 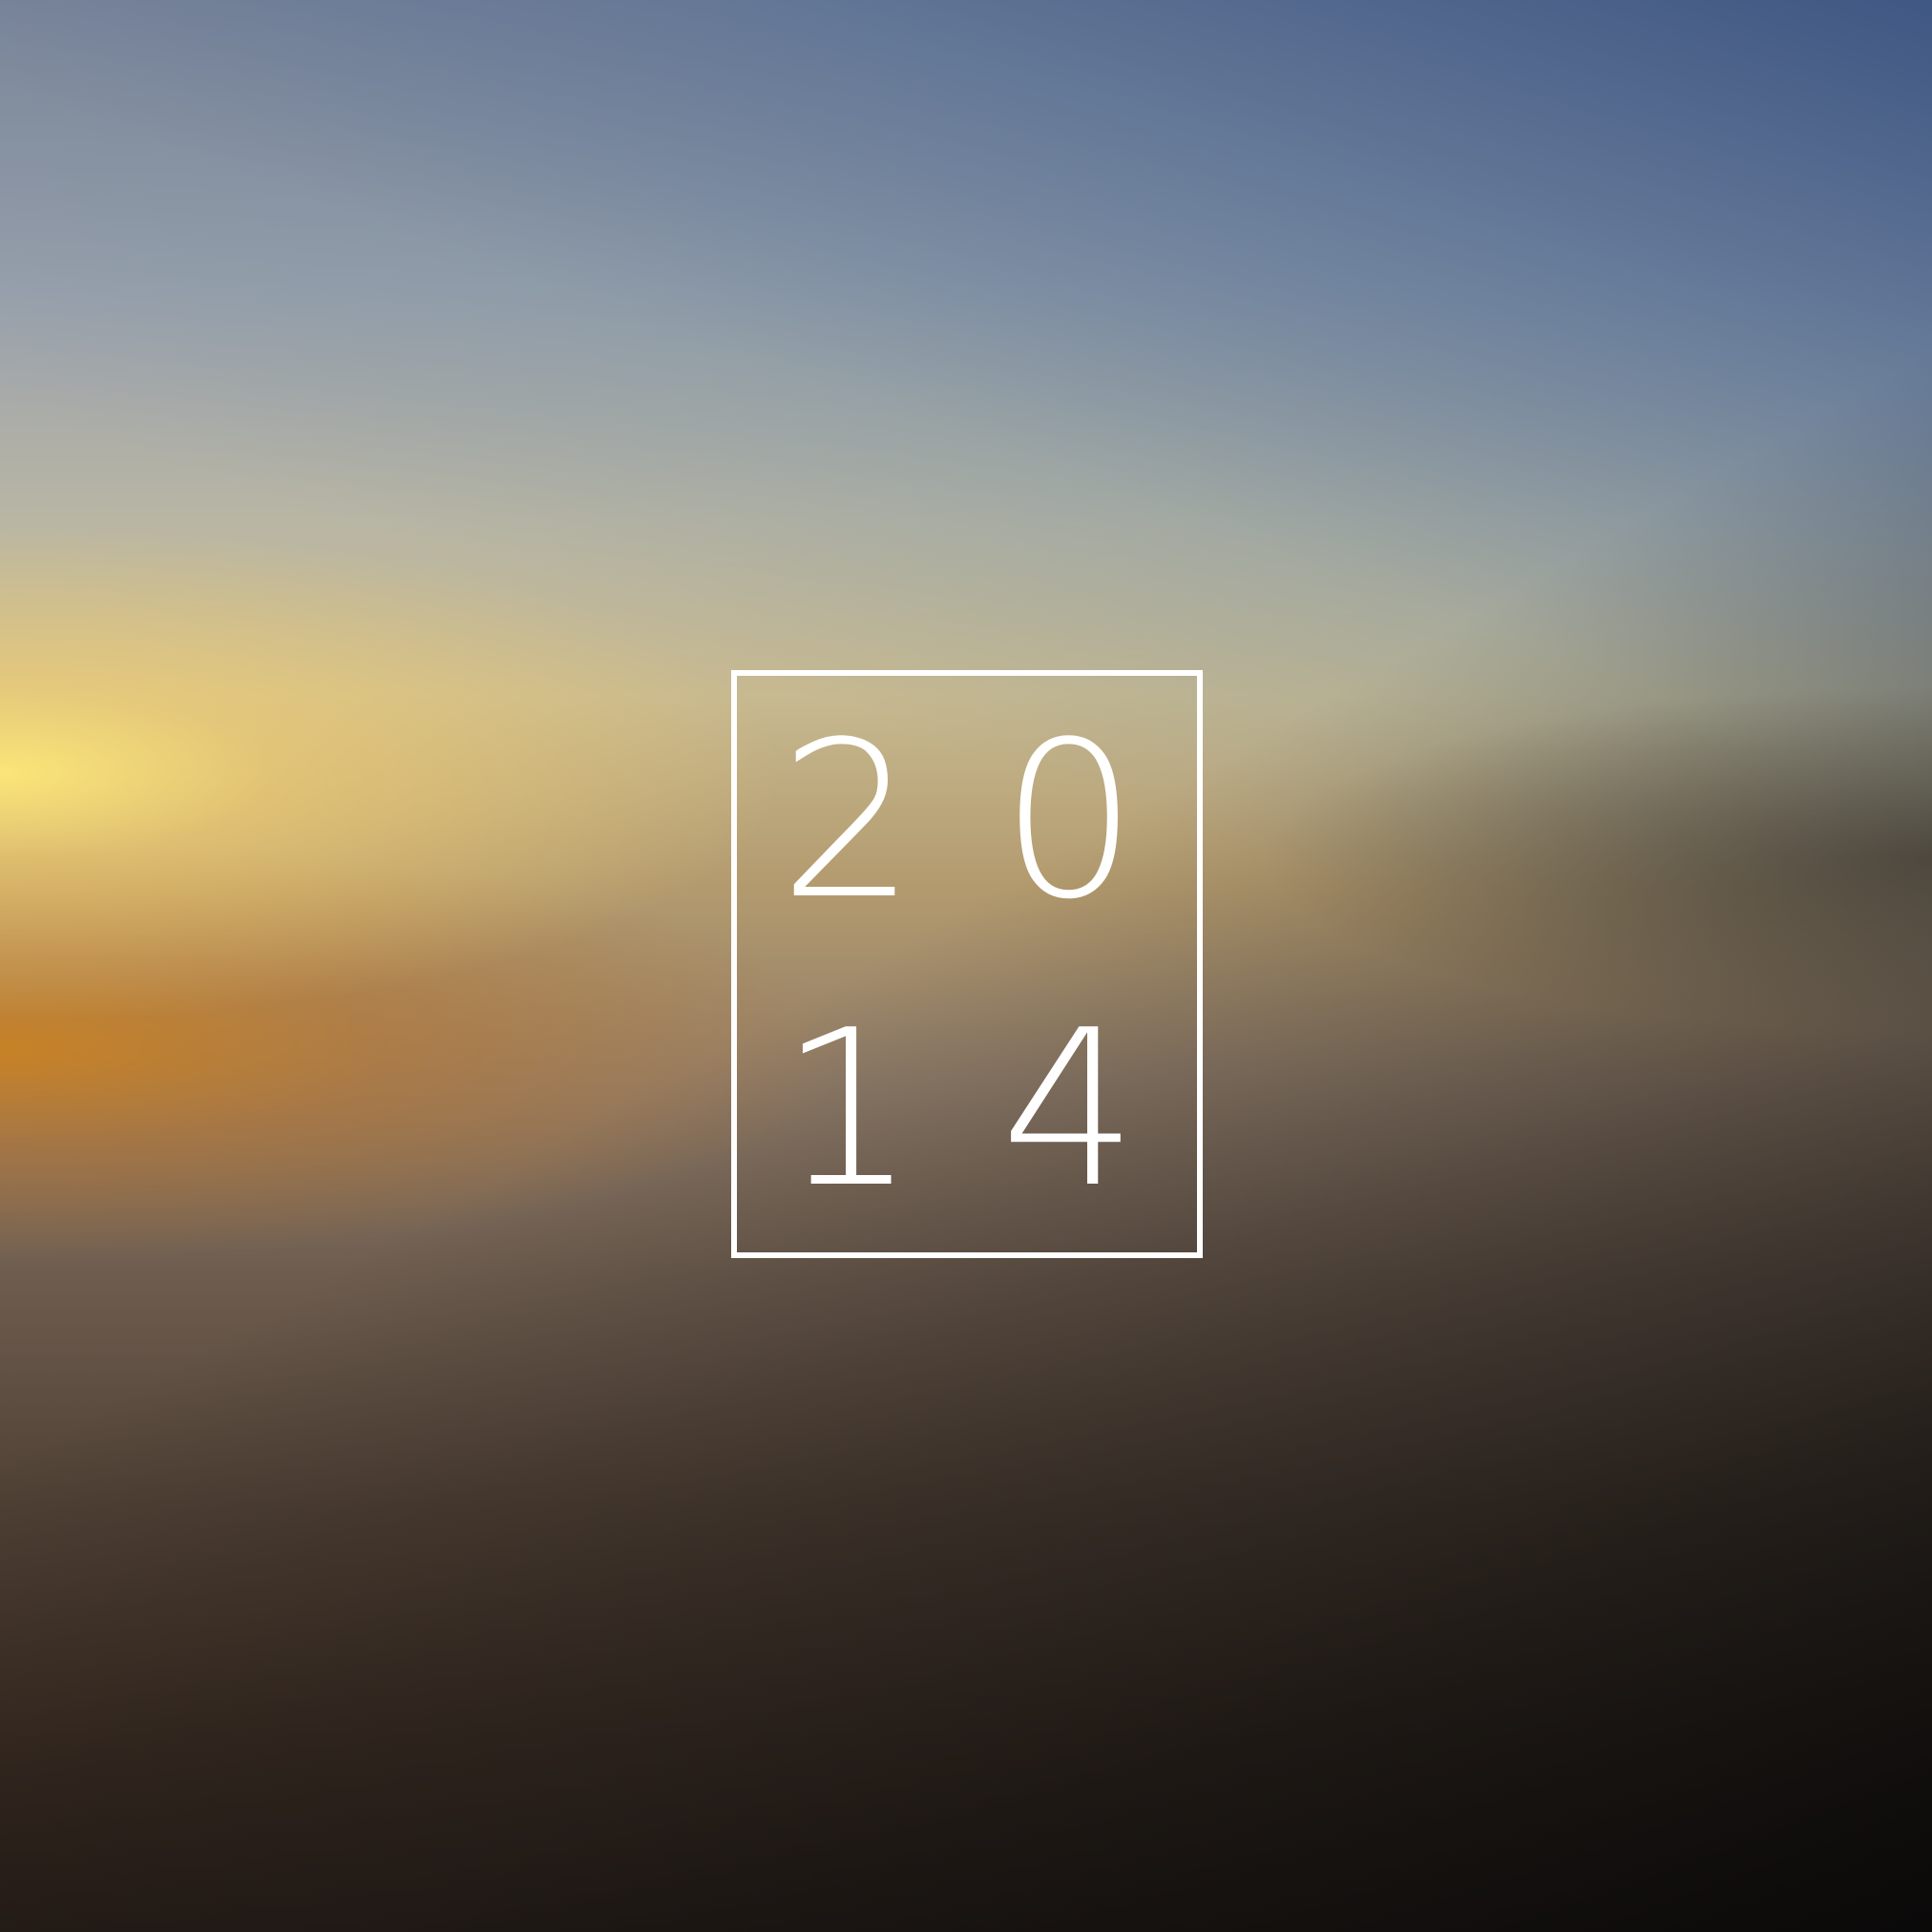 What do you see at coordinates (1069, 822) in the screenshot?
I see `year-digit-2: 0` at bounding box center [1069, 822].